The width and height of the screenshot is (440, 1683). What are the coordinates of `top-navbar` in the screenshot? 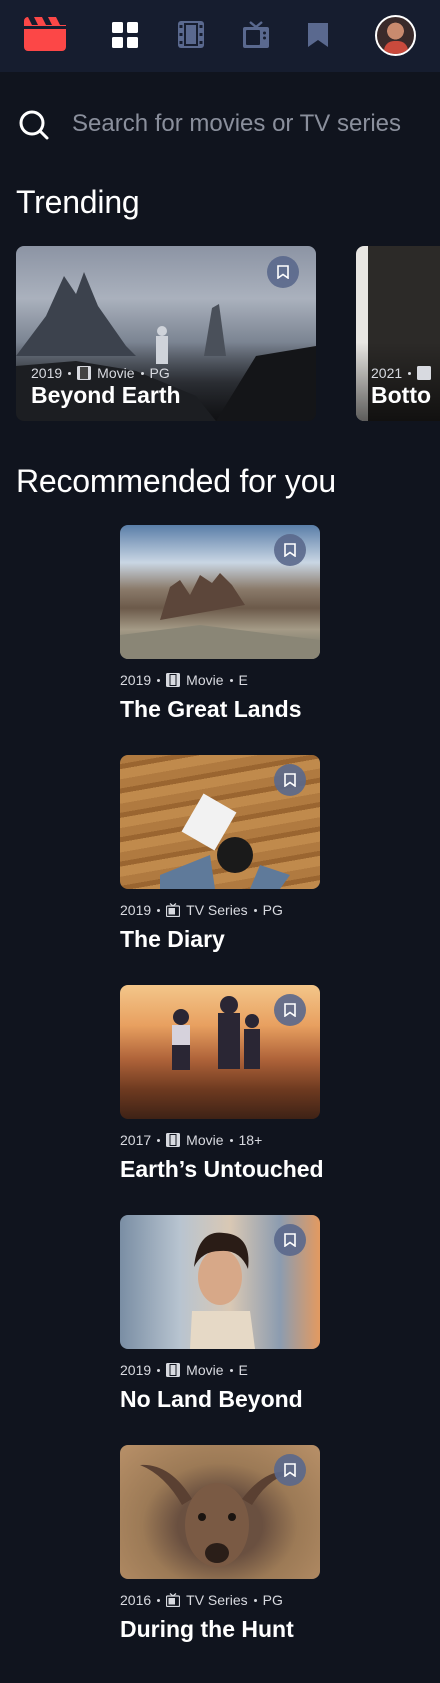 It's located at (220, 36).